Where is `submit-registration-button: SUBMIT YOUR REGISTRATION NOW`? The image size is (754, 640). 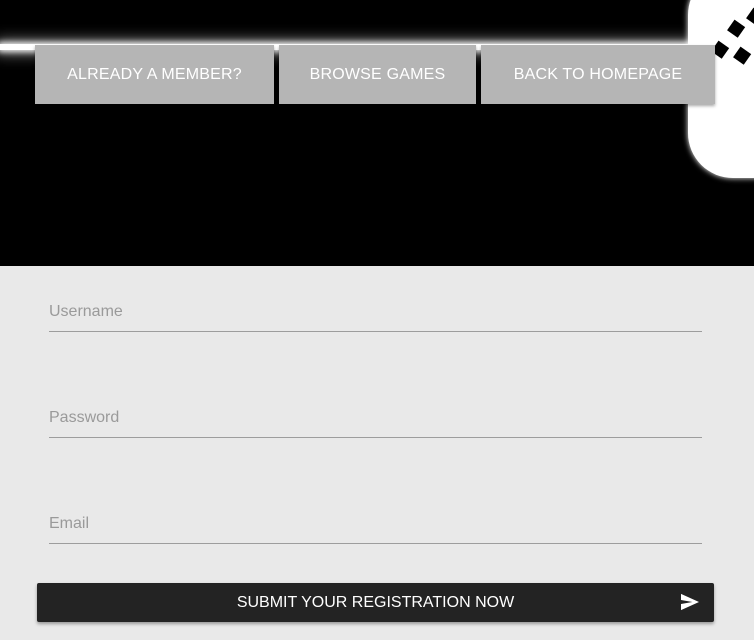 submit-registration-button: SUBMIT YOUR REGISTRATION NOW is located at coordinates (375, 602).